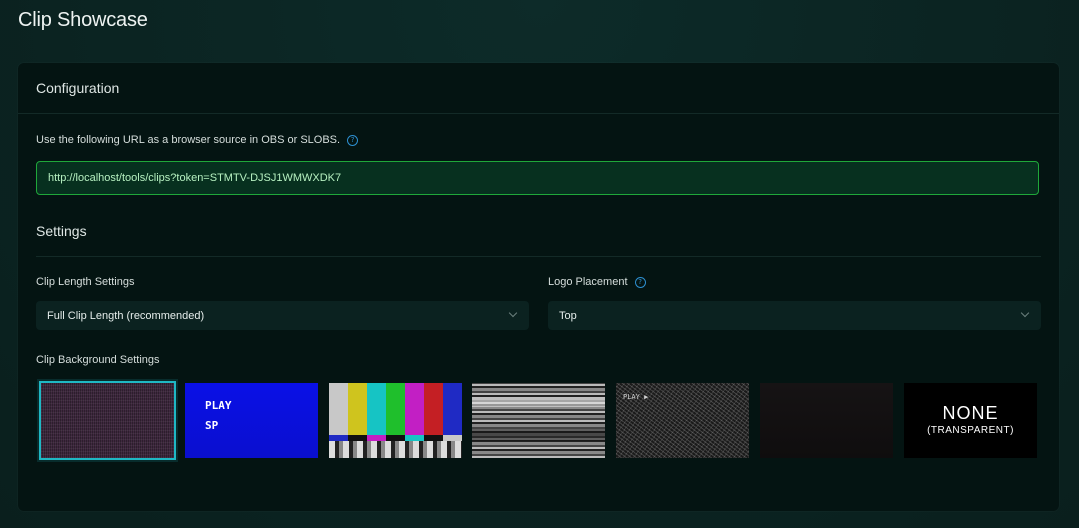 The width and height of the screenshot is (1079, 528). What do you see at coordinates (98, 360) in the screenshot?
I see `clip-background-label: Clip Background Settings` at bounding box center [98, 360].